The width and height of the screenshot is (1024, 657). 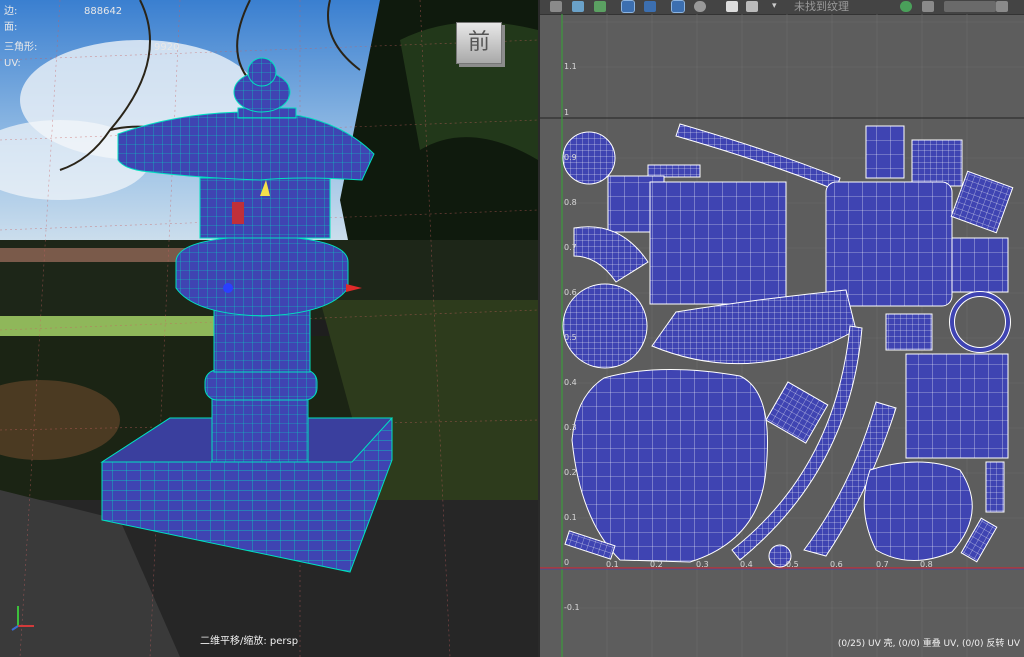 I want to click on view-cube: 前, so click(x=479, y=43).